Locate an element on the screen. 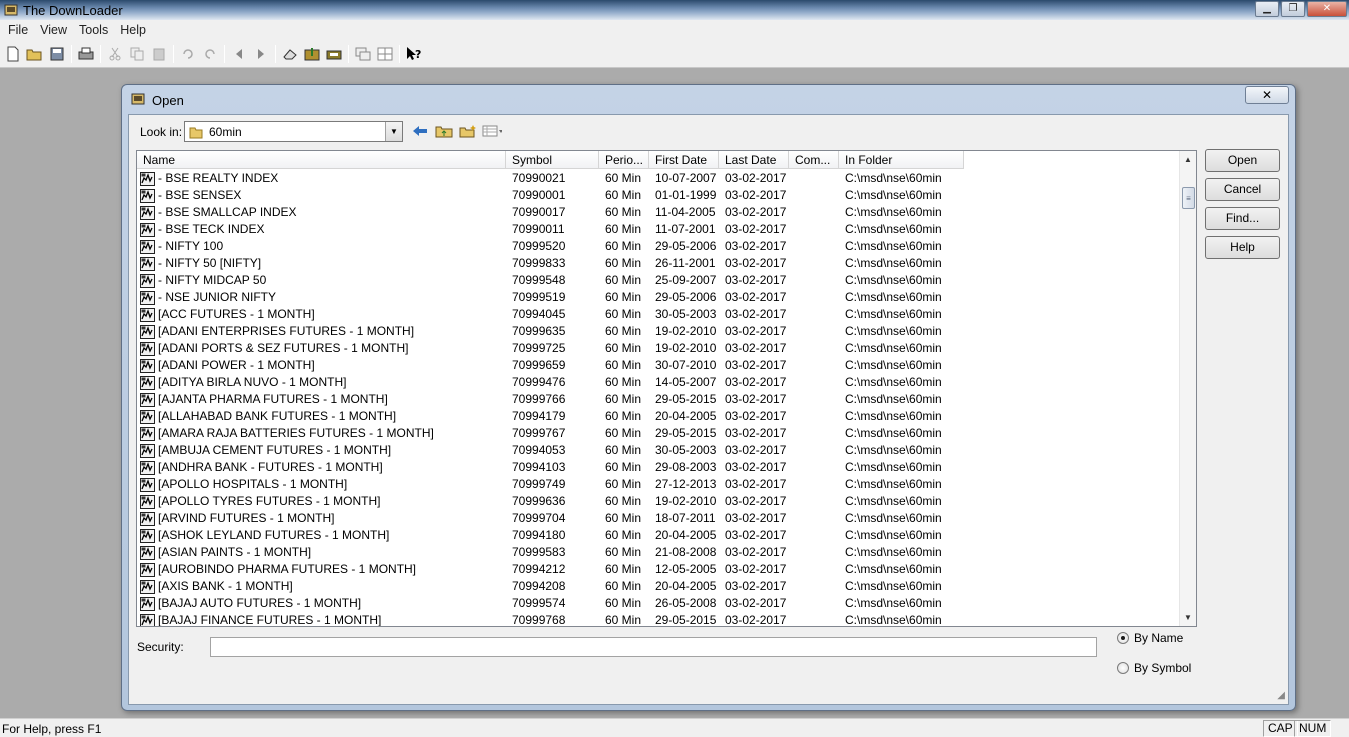  menu-file: File is located at coordinates (18, 30).